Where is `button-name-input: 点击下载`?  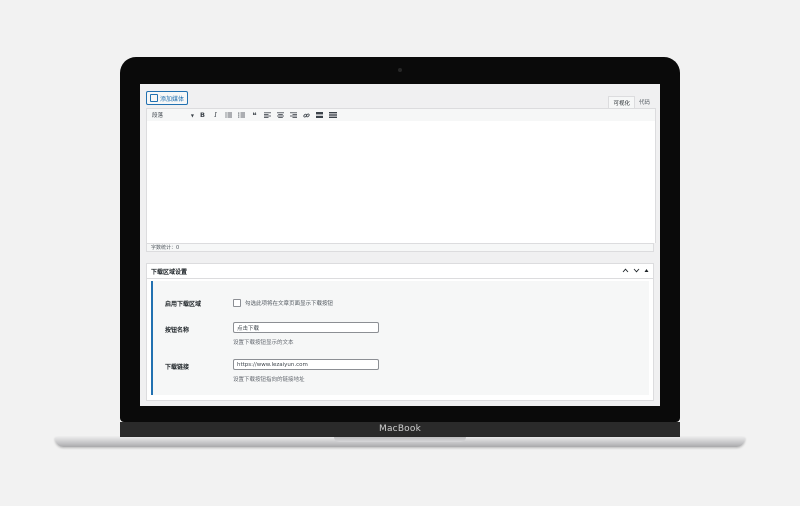 button-name-input: 点击下载 is located at coordinates (306, 327).